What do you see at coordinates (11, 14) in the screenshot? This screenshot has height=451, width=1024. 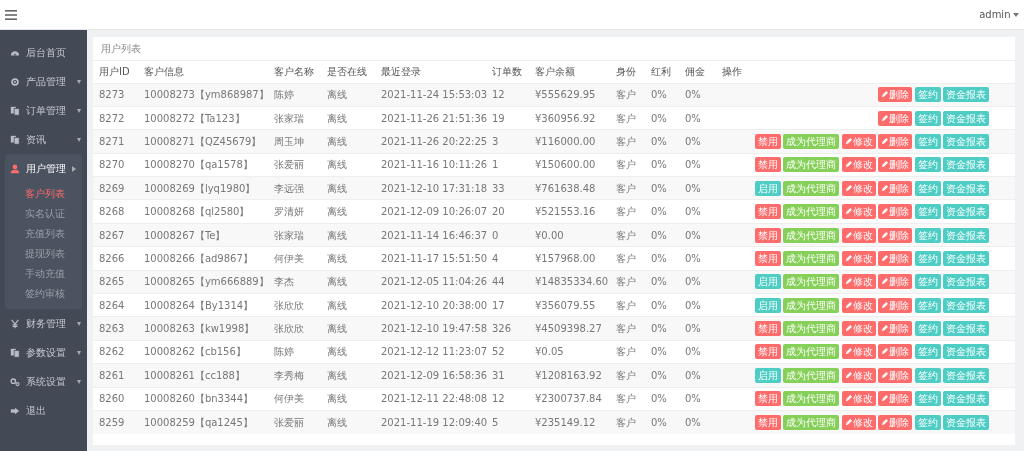 I see `menu-icon` at bounding box center [11, 14].